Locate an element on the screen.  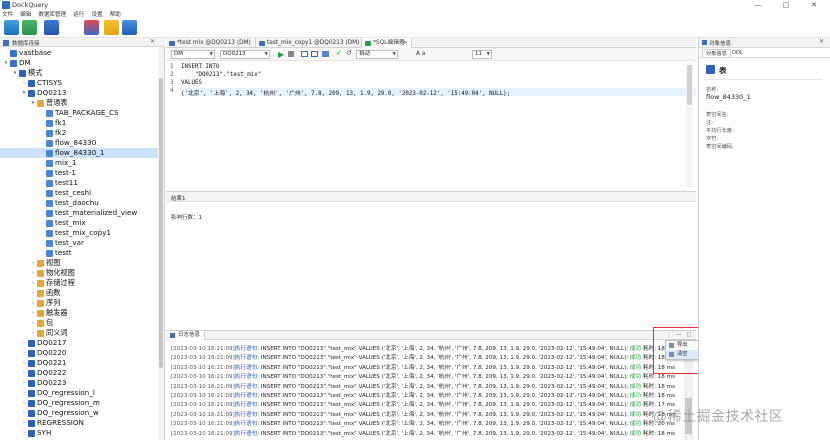
results-icon is located at coordinates (325, 54).